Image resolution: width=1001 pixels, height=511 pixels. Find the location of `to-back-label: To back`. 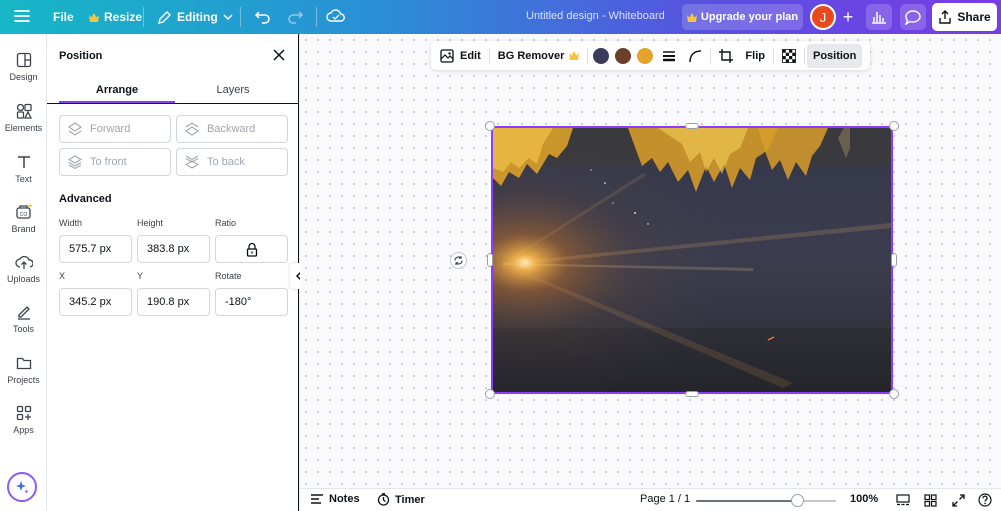

to-back-label: To back is located at coordinates (226, 162).